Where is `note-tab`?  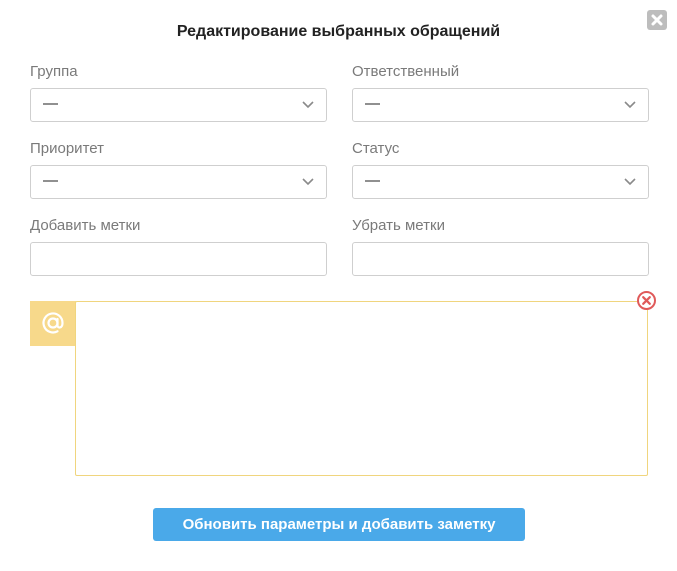 note-tab is located at coordinates (53, 323).